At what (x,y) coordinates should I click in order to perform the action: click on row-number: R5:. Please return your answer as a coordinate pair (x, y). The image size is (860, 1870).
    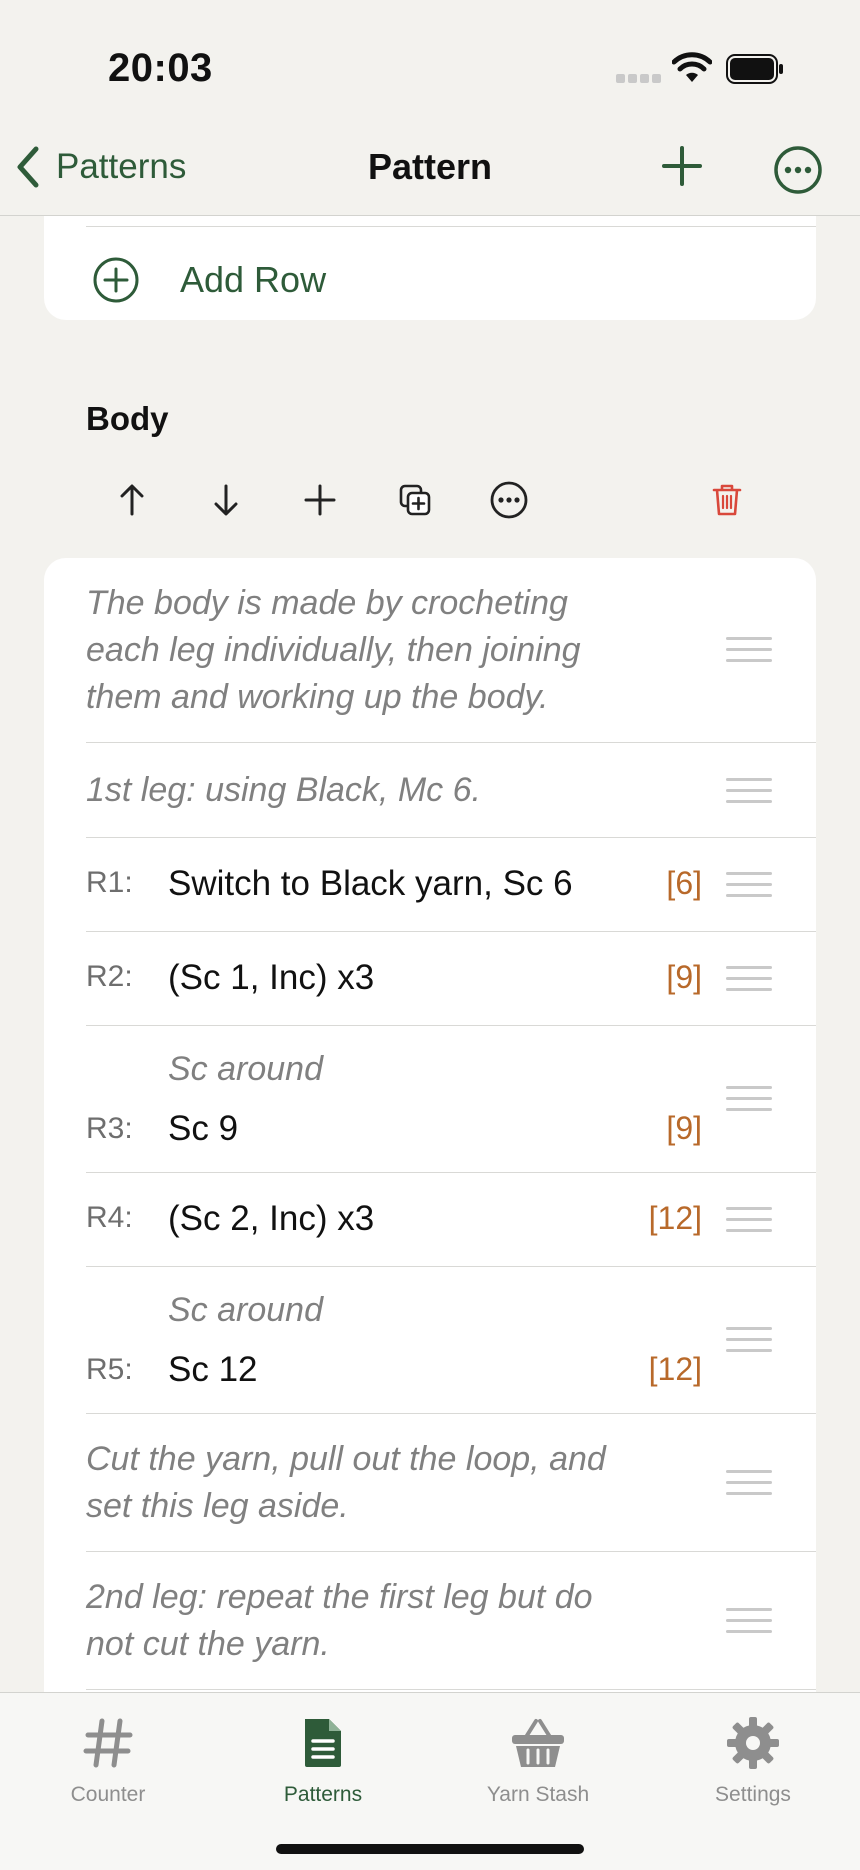
    Looking at the image, I should click on (109, 1369).